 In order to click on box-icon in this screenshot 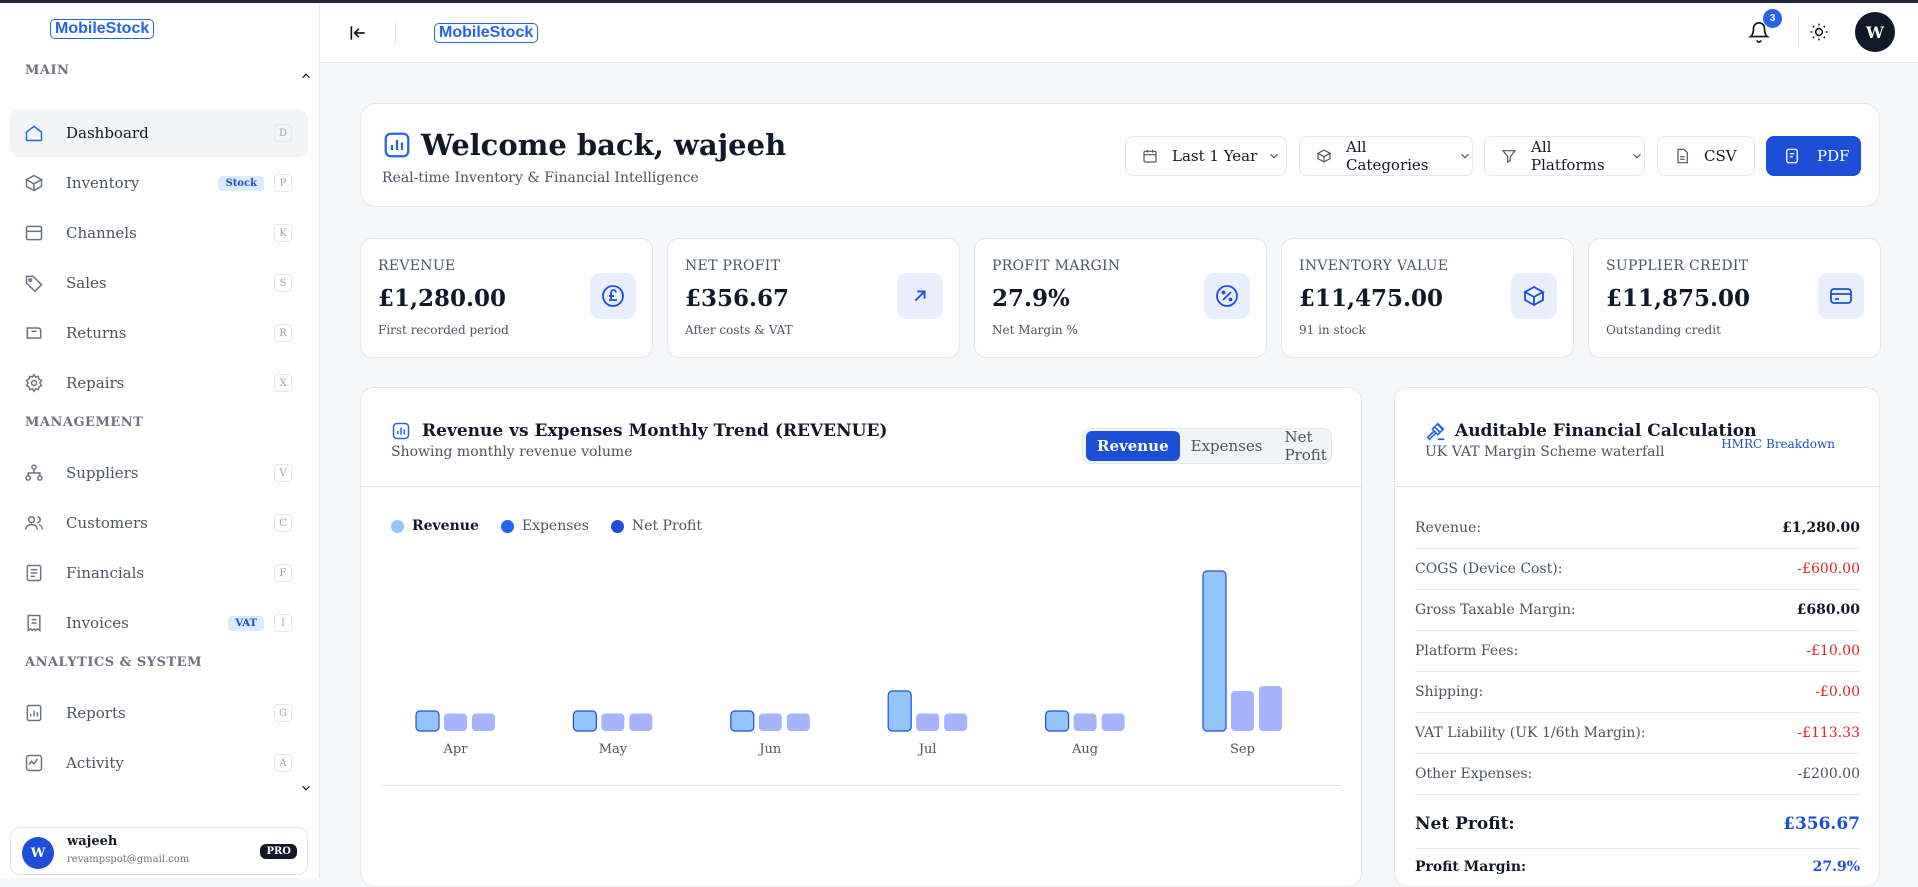, I will do `click(34, 183)`.